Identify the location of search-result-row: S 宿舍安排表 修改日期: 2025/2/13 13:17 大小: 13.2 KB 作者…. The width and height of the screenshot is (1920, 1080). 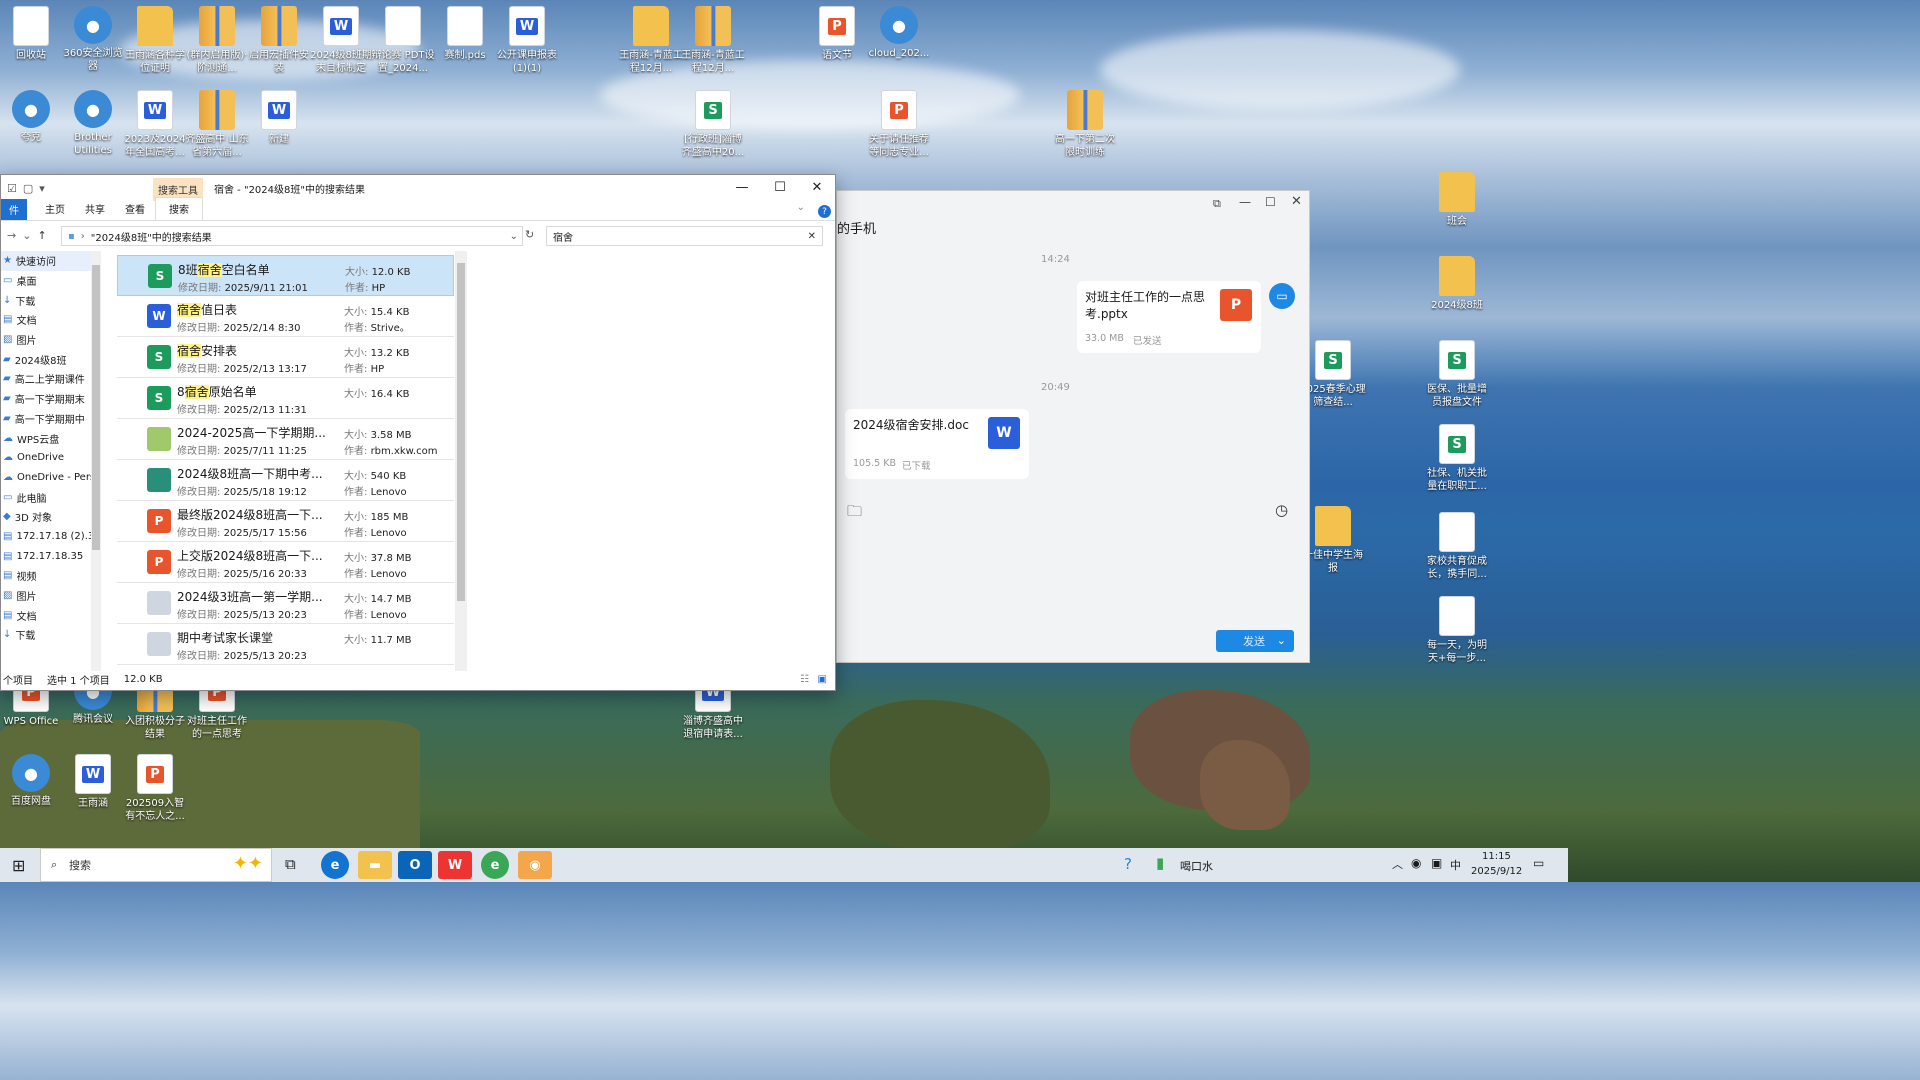
(285, 357).